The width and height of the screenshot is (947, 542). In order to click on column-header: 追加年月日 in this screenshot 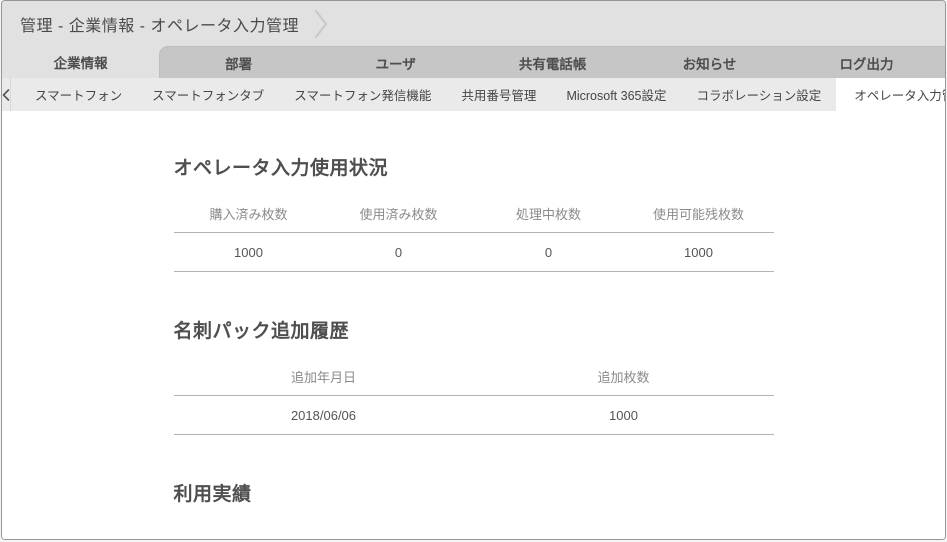, I will do `click(323, 376)`.